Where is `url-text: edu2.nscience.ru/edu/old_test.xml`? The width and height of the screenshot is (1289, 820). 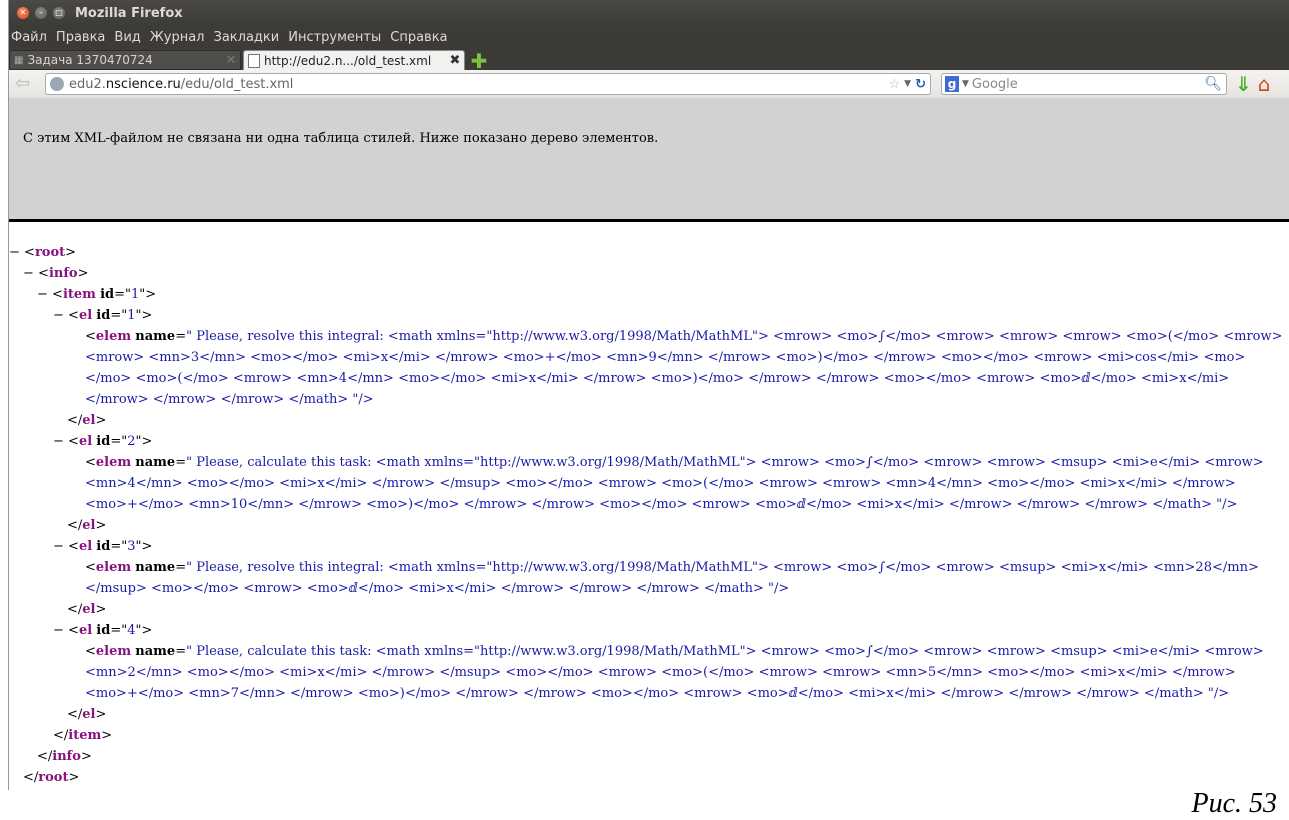 url-text: edu2.nscience.ru/edu/old_test.xml is located at coordinates (479, 84).